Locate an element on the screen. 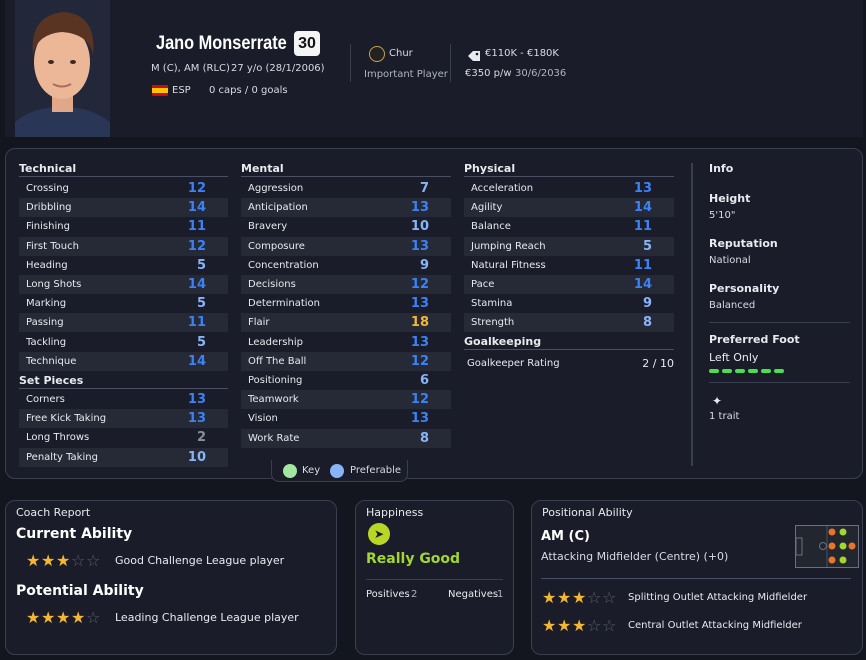 This screenshot has height=660, width=866. height-value: 5'10" is located at coordinates (722, 215).